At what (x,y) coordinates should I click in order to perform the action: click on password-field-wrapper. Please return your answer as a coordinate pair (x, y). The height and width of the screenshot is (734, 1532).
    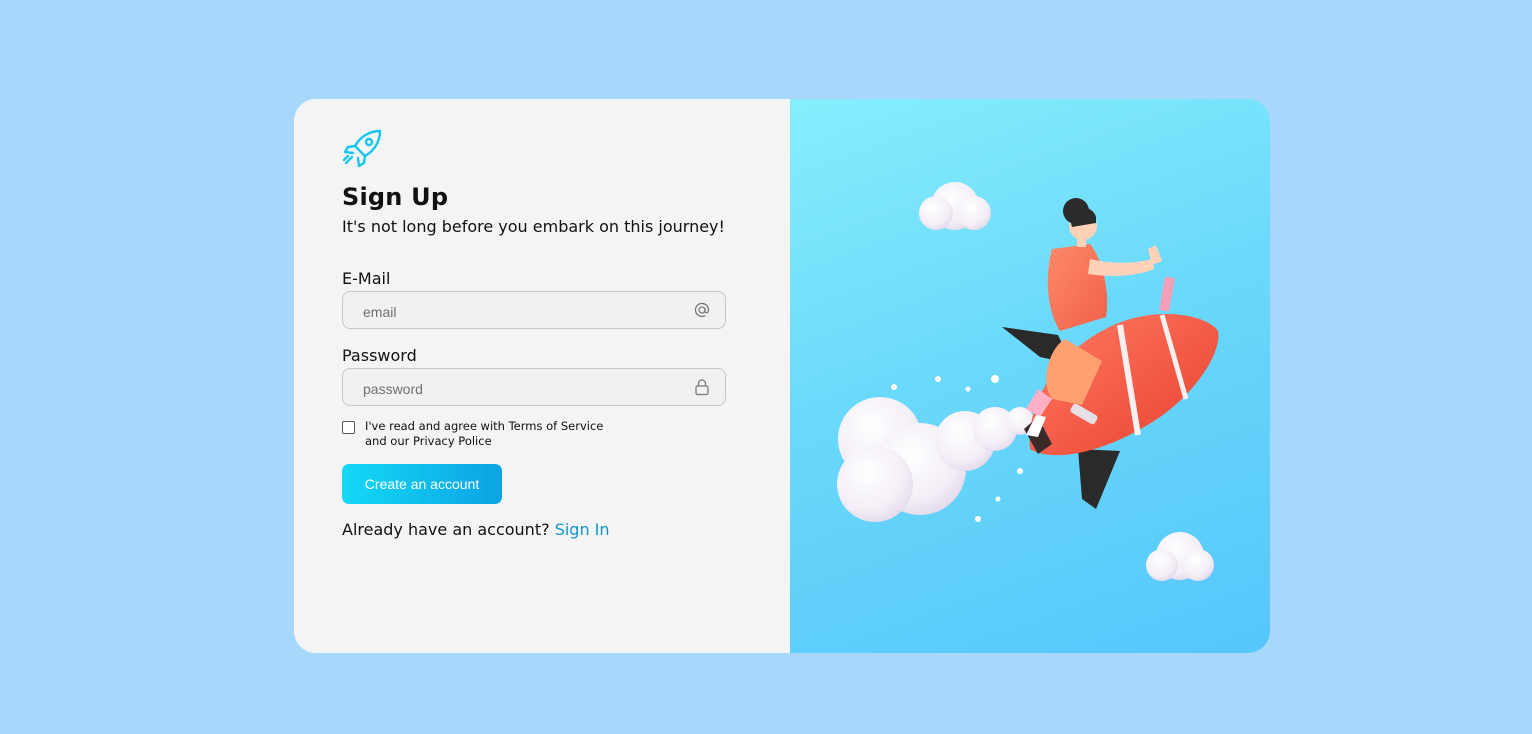
    Looking at the image, I should click on (534, 387).